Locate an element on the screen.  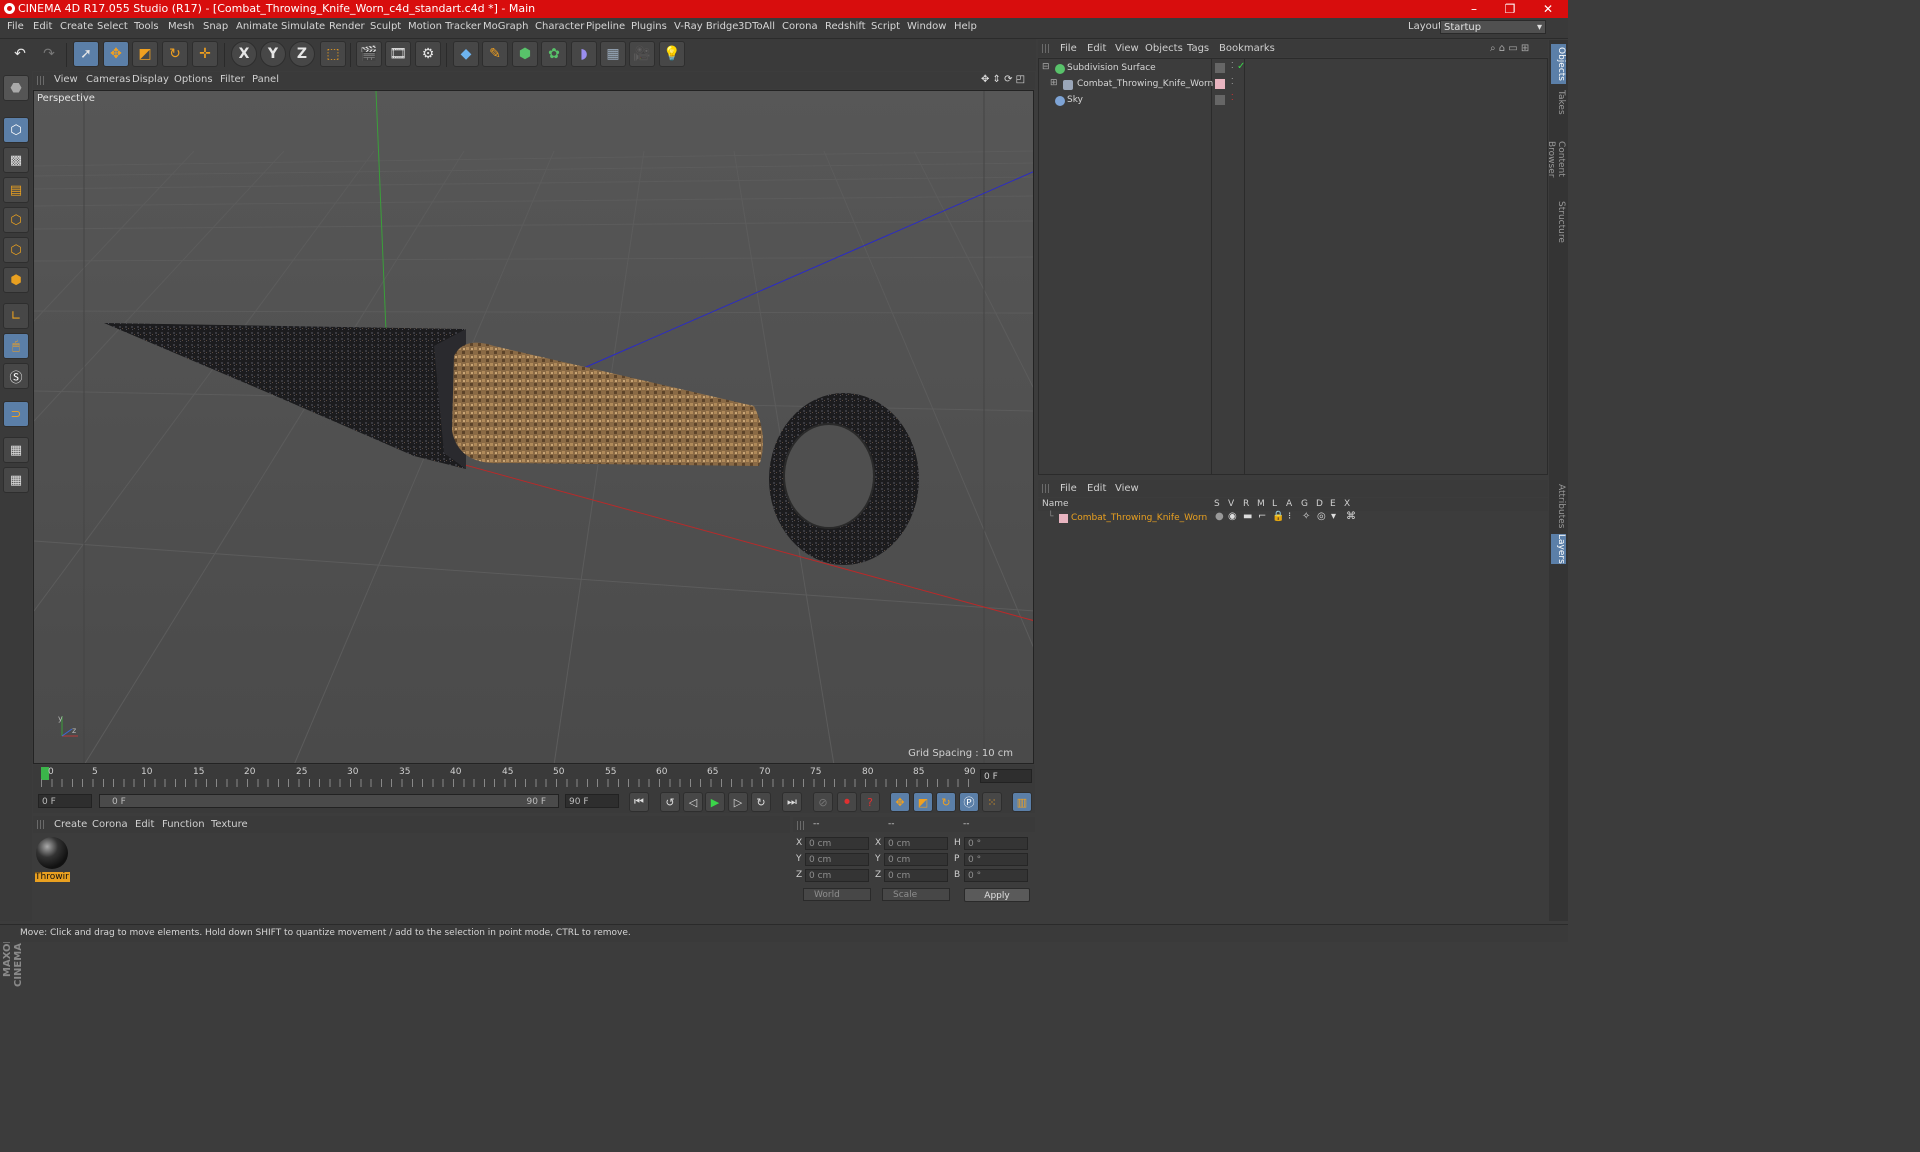
layer-lock-icon: 🔒 is located at coordinates (1278, 516).